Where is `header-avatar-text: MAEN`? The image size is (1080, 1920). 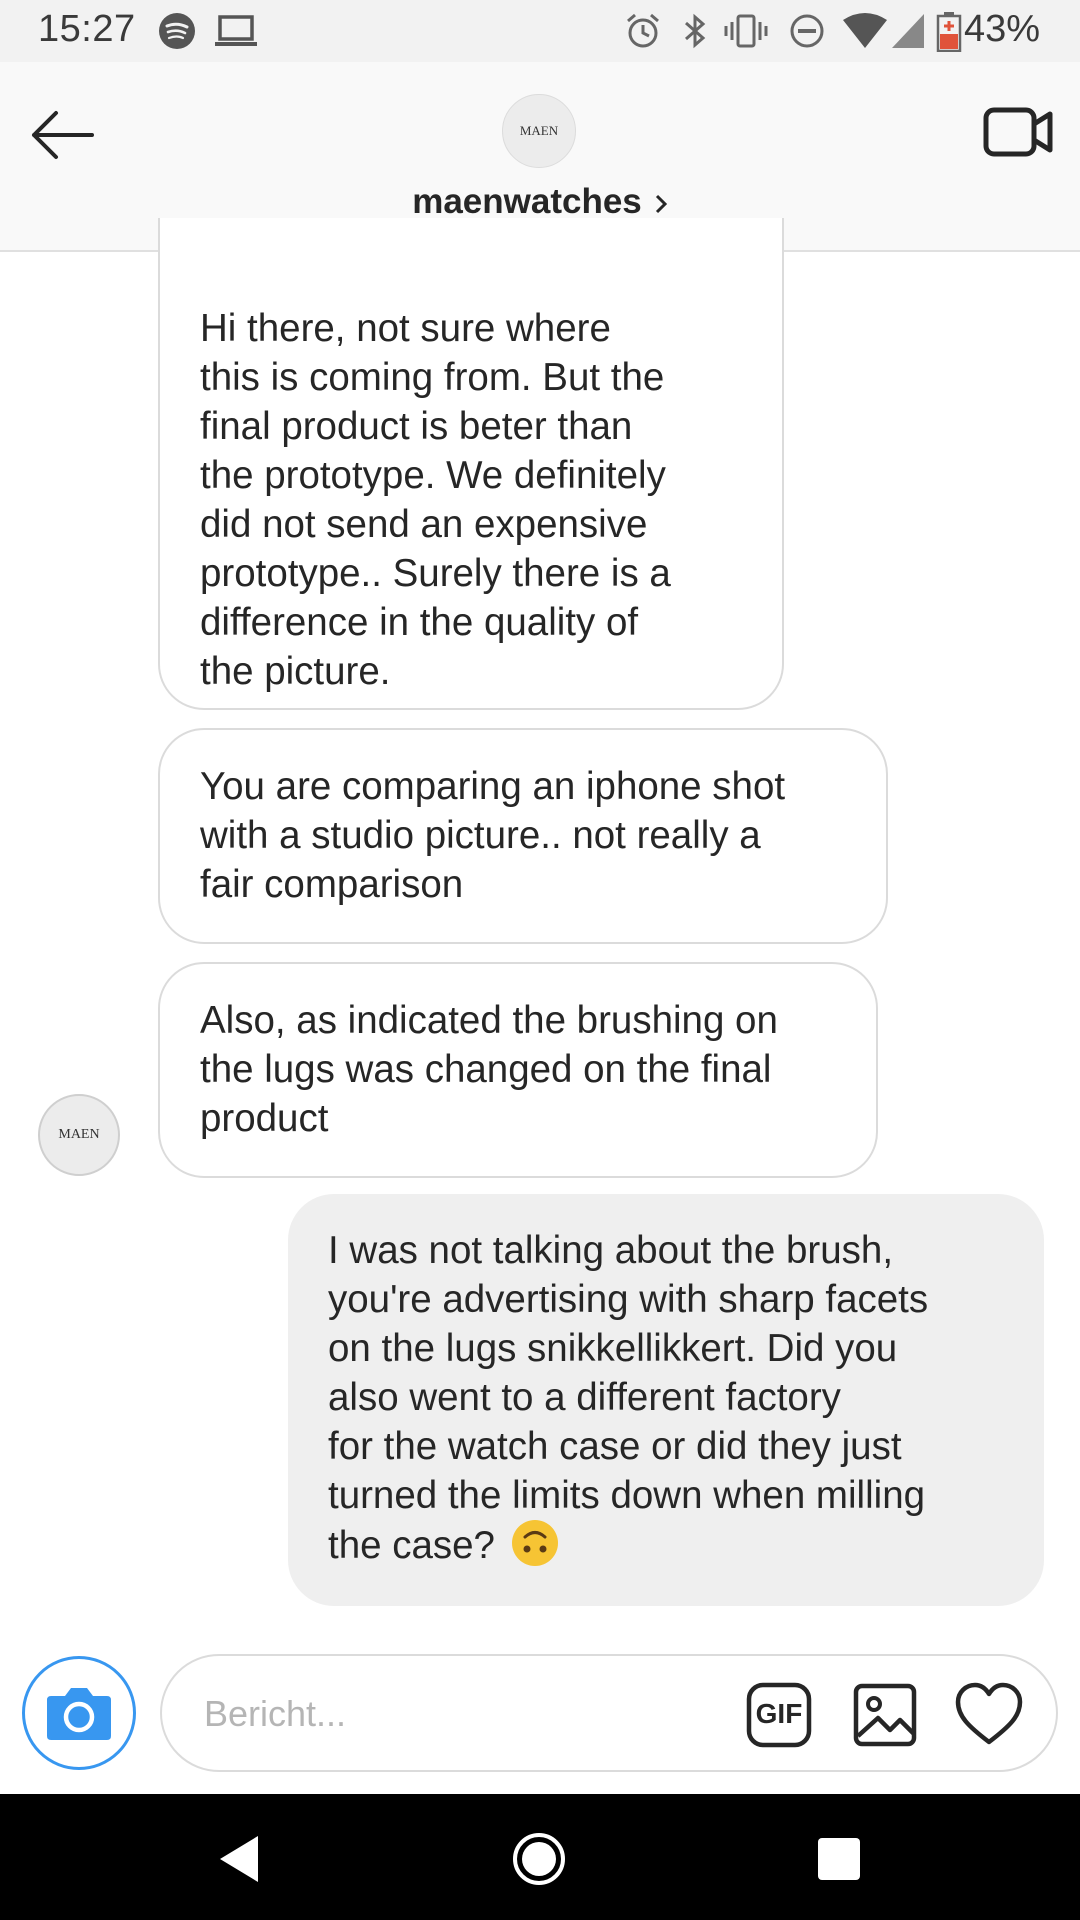
header-avatar-text: MAEN is located at coordinates (539, 130).